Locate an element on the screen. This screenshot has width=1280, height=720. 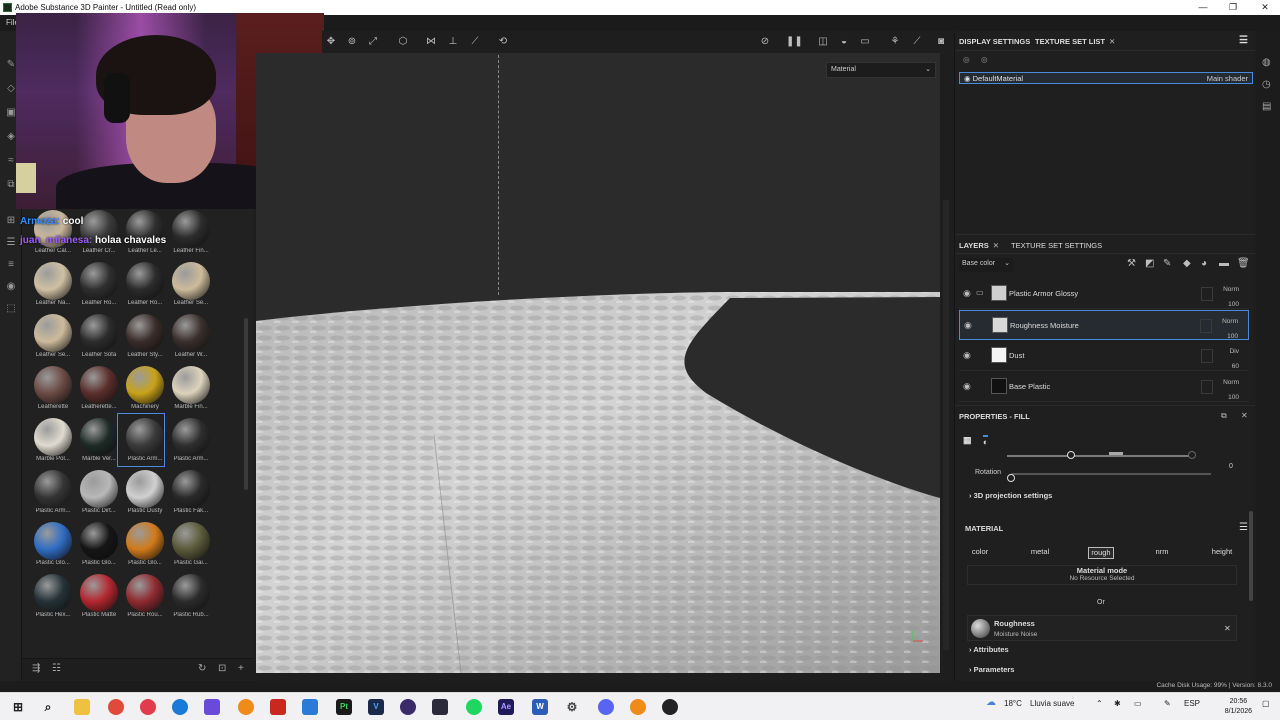
camera-icon: ▭ is located at coordinates (865, 42).